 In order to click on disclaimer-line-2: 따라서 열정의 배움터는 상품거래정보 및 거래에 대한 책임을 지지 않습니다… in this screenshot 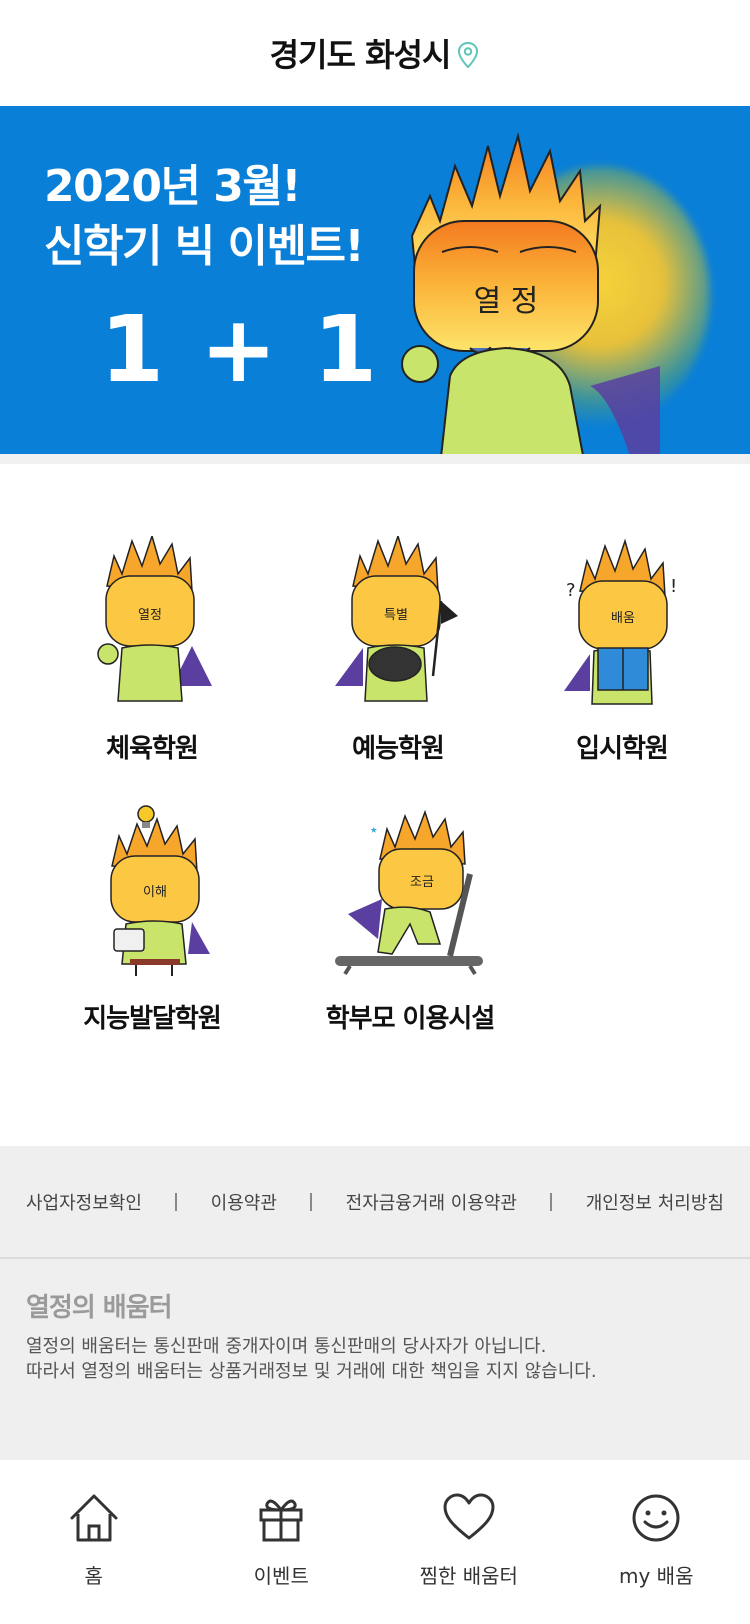, I will do `click(311, 1371)`.